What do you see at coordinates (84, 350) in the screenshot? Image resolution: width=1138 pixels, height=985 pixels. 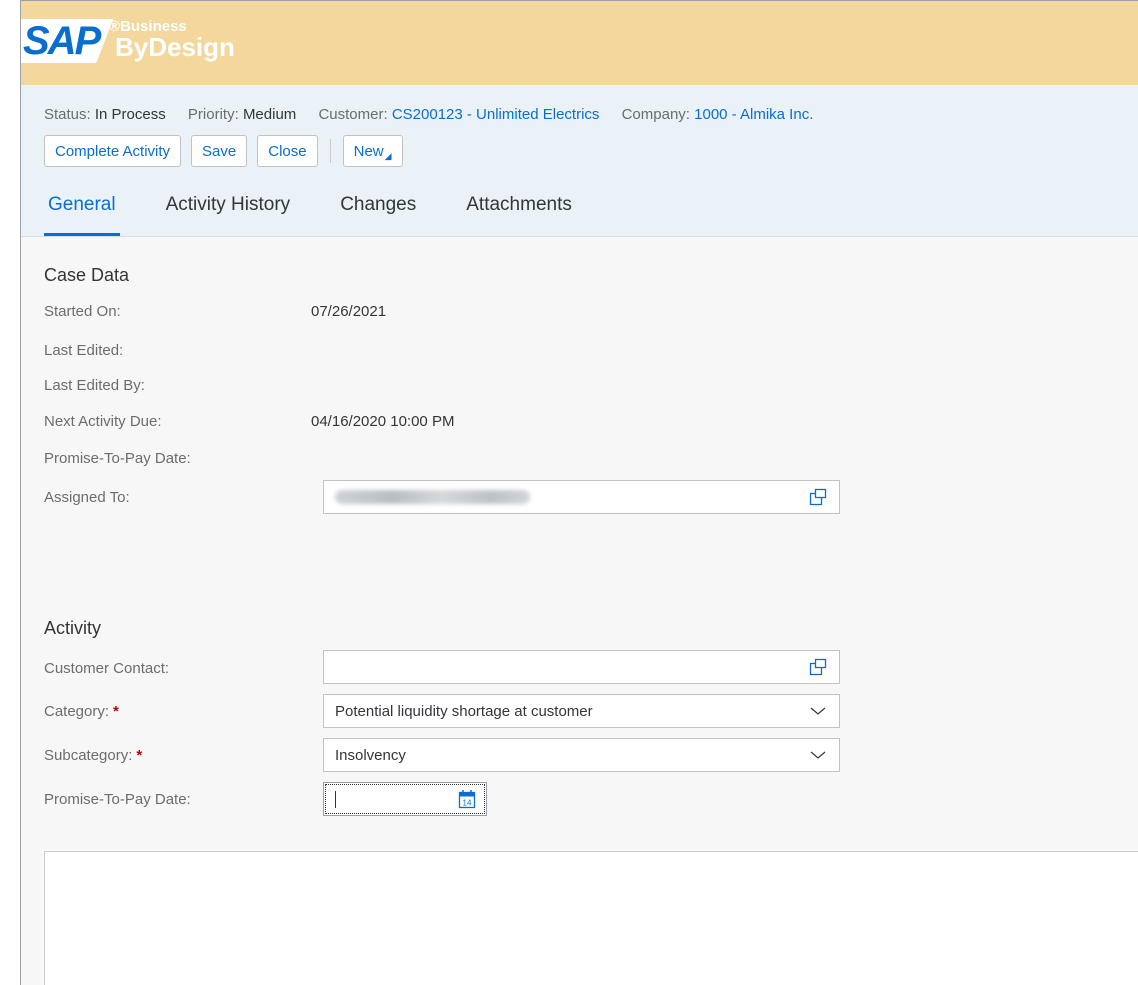 I see `last-edited-label: Last Edited:` at bounding box center [84, 350].